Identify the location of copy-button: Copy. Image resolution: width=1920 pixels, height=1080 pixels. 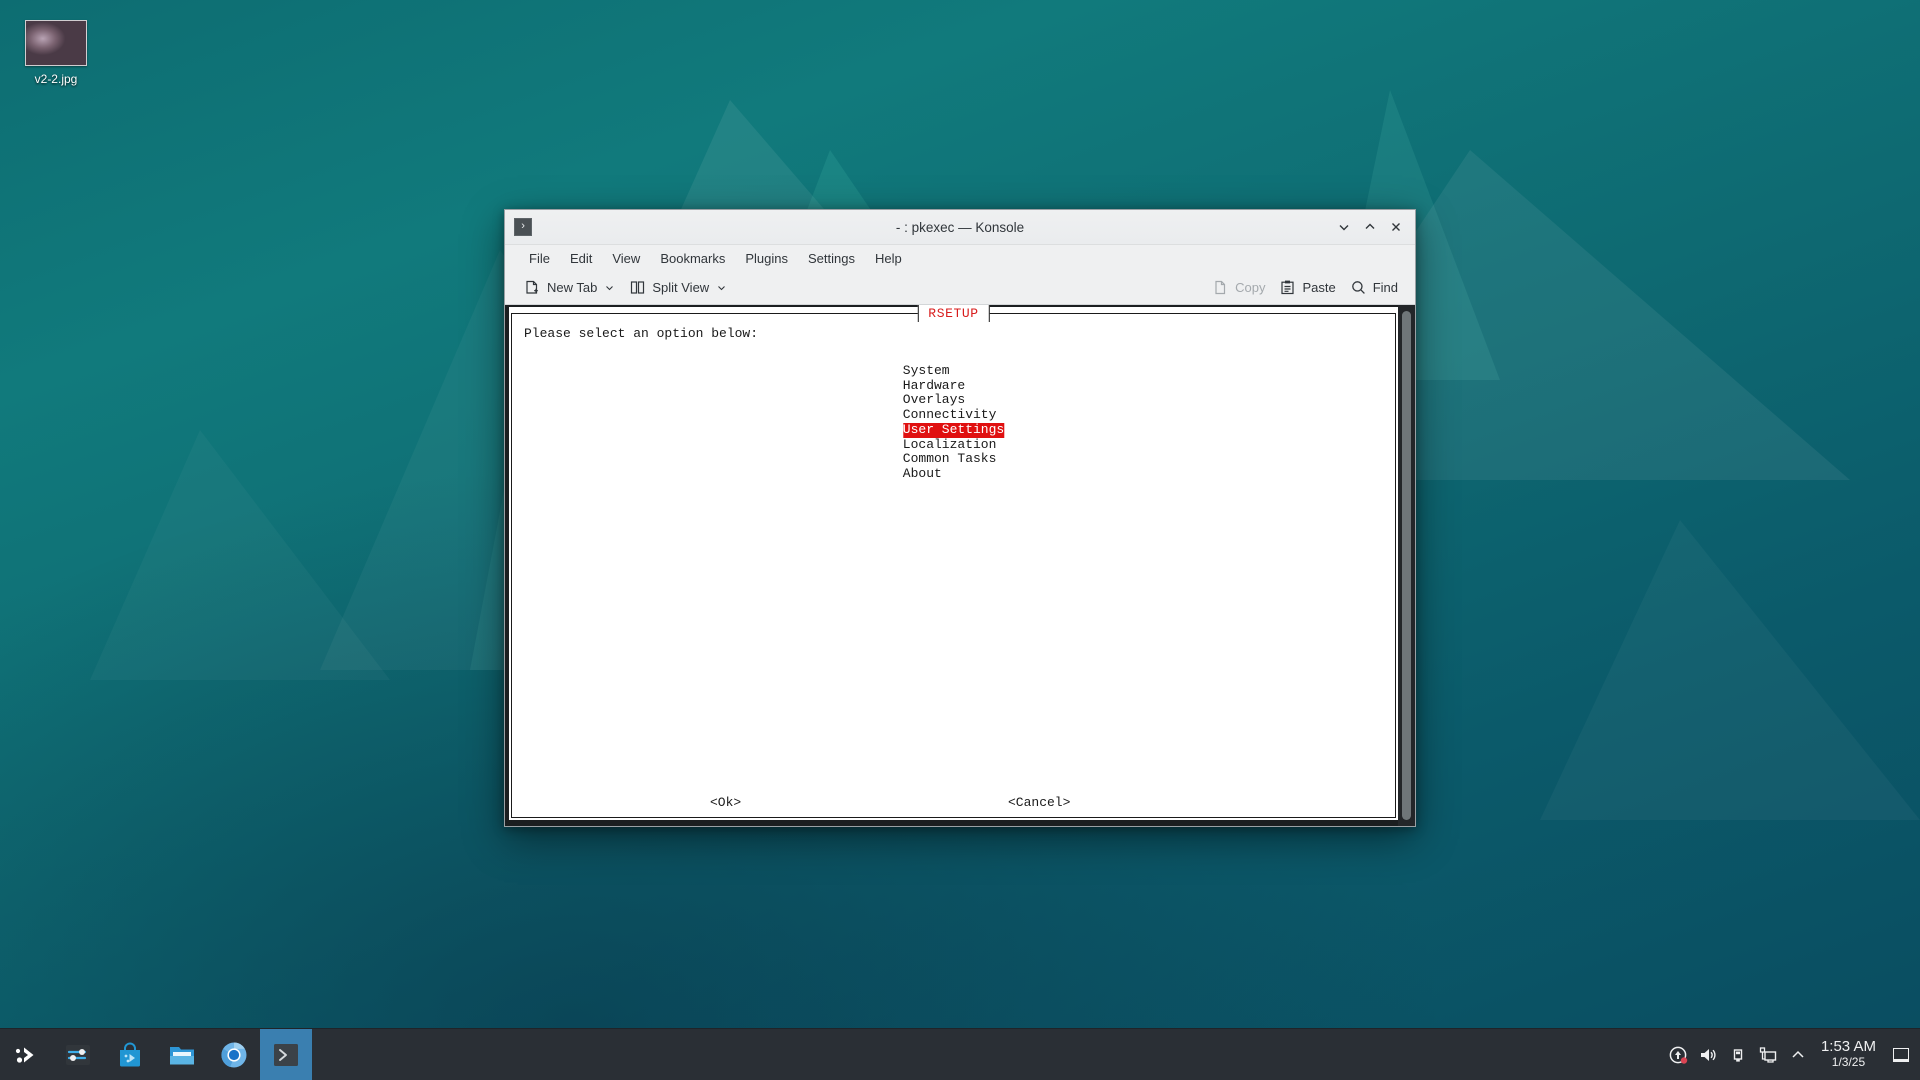
(1238, 287).